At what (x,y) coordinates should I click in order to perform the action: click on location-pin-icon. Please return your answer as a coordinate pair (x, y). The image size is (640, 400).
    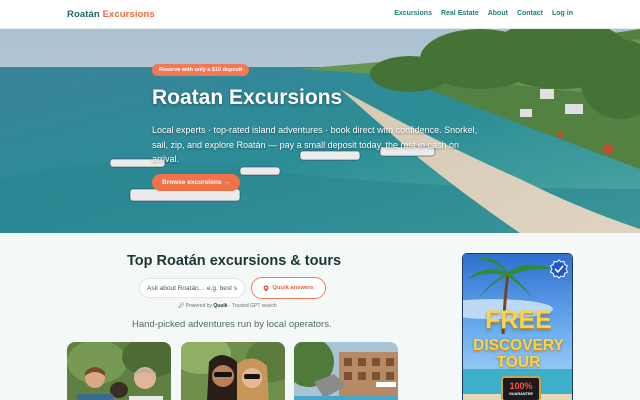
    Looking at the image, I should click on (266, 288).